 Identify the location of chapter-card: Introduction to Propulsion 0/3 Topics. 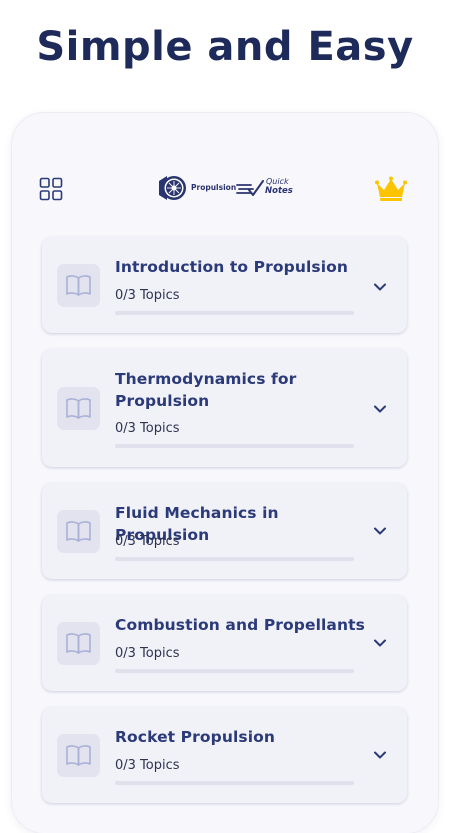
(224, 285).